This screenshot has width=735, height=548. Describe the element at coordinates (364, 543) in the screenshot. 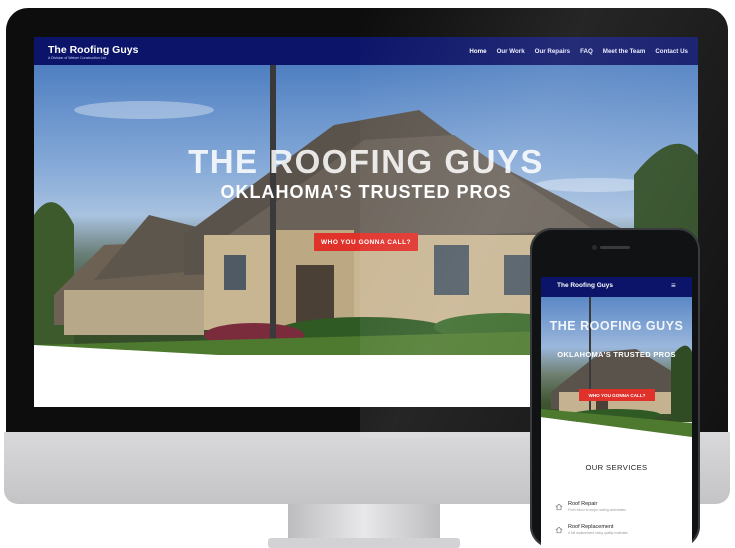

I see `imac-stand-base` at that location.